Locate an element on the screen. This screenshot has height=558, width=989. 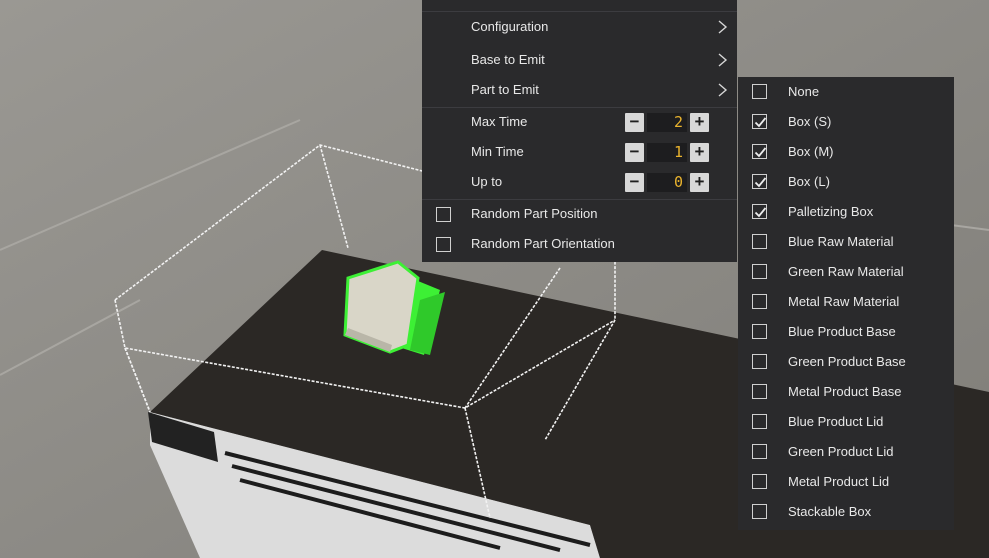
up-to-label: Up to is located at coordinates (487, 181).